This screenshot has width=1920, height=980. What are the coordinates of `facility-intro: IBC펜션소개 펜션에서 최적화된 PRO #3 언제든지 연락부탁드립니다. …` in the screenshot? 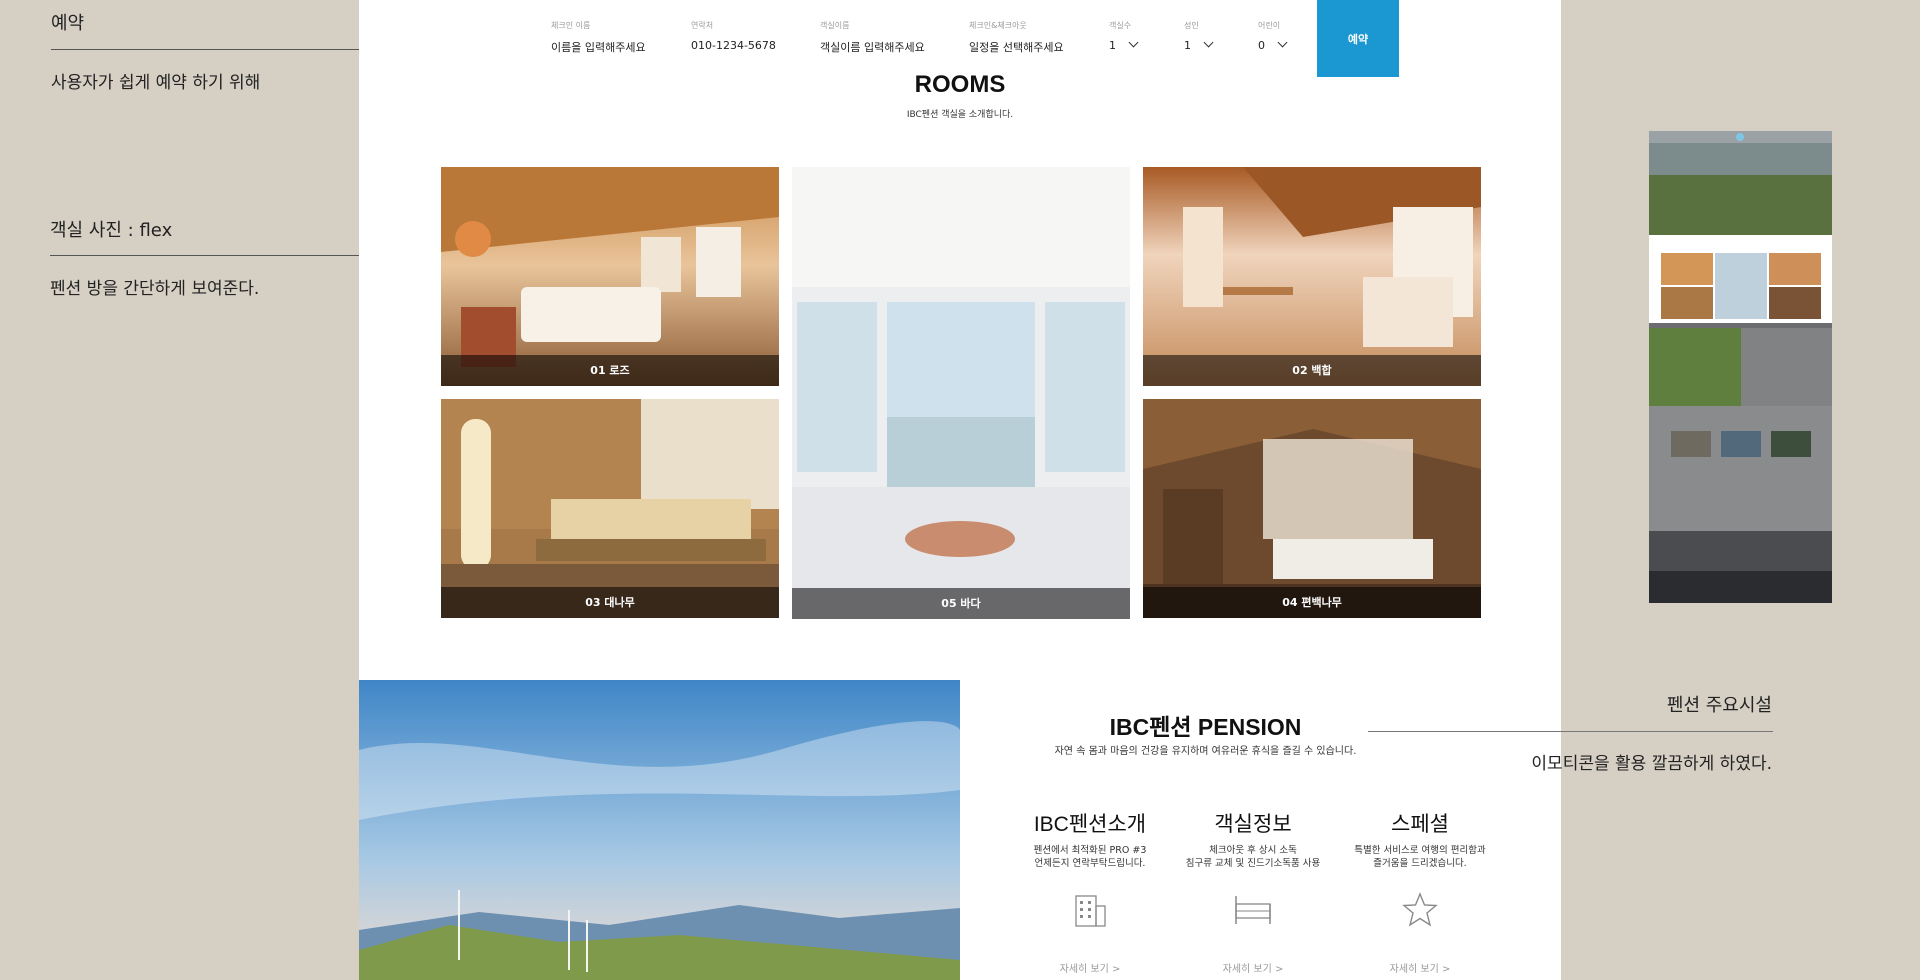 It's located at (1090, 891).